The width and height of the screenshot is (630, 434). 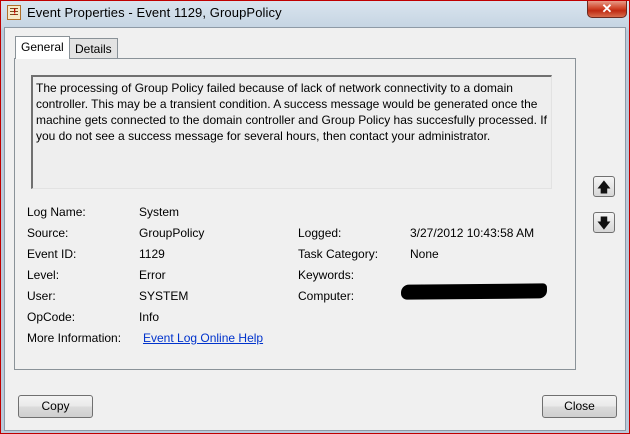 What do you see at coordinates (149, 317) in the screenshot?
I see `opcode-value: Info` at bounding box center [149, 317].